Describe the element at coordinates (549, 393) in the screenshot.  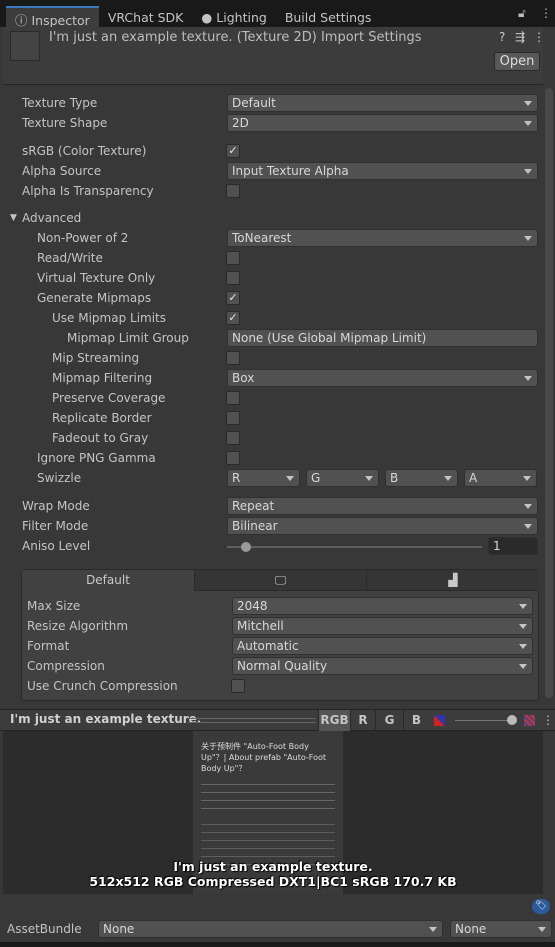
I see `scrollbar` at that location.